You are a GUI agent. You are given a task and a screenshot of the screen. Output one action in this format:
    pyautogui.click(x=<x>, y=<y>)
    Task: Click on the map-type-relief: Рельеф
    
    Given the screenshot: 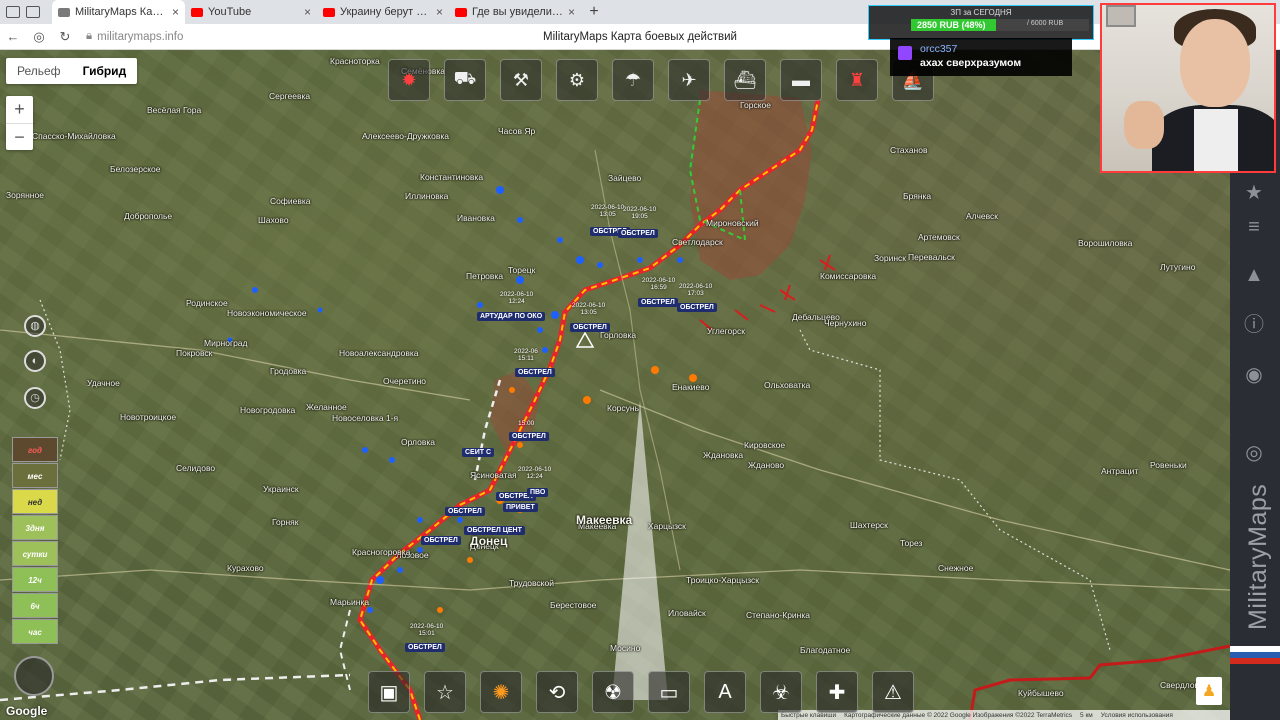 What is the action you would take?
    pyautogui.click(x=39, y=71)
    